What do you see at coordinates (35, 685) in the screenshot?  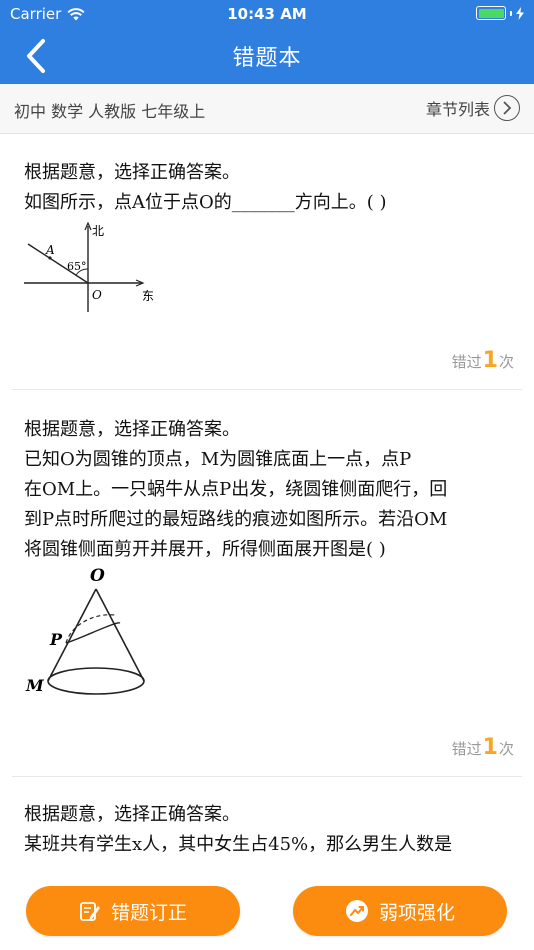 I see `point-m-label: M` at bounding box center [35, 685].